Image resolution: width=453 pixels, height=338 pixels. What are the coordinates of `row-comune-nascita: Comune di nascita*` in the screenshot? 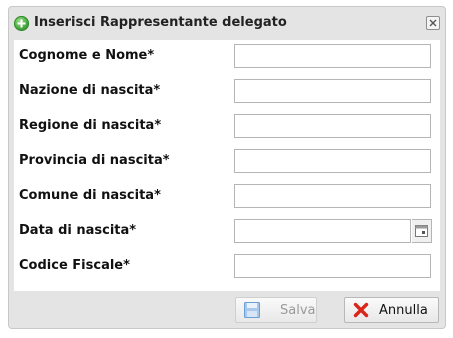 It's located at (227, 197).